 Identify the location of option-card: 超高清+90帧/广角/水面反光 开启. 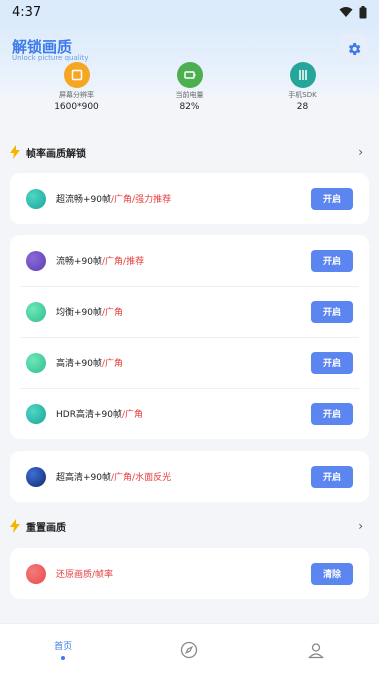
(189, 476).